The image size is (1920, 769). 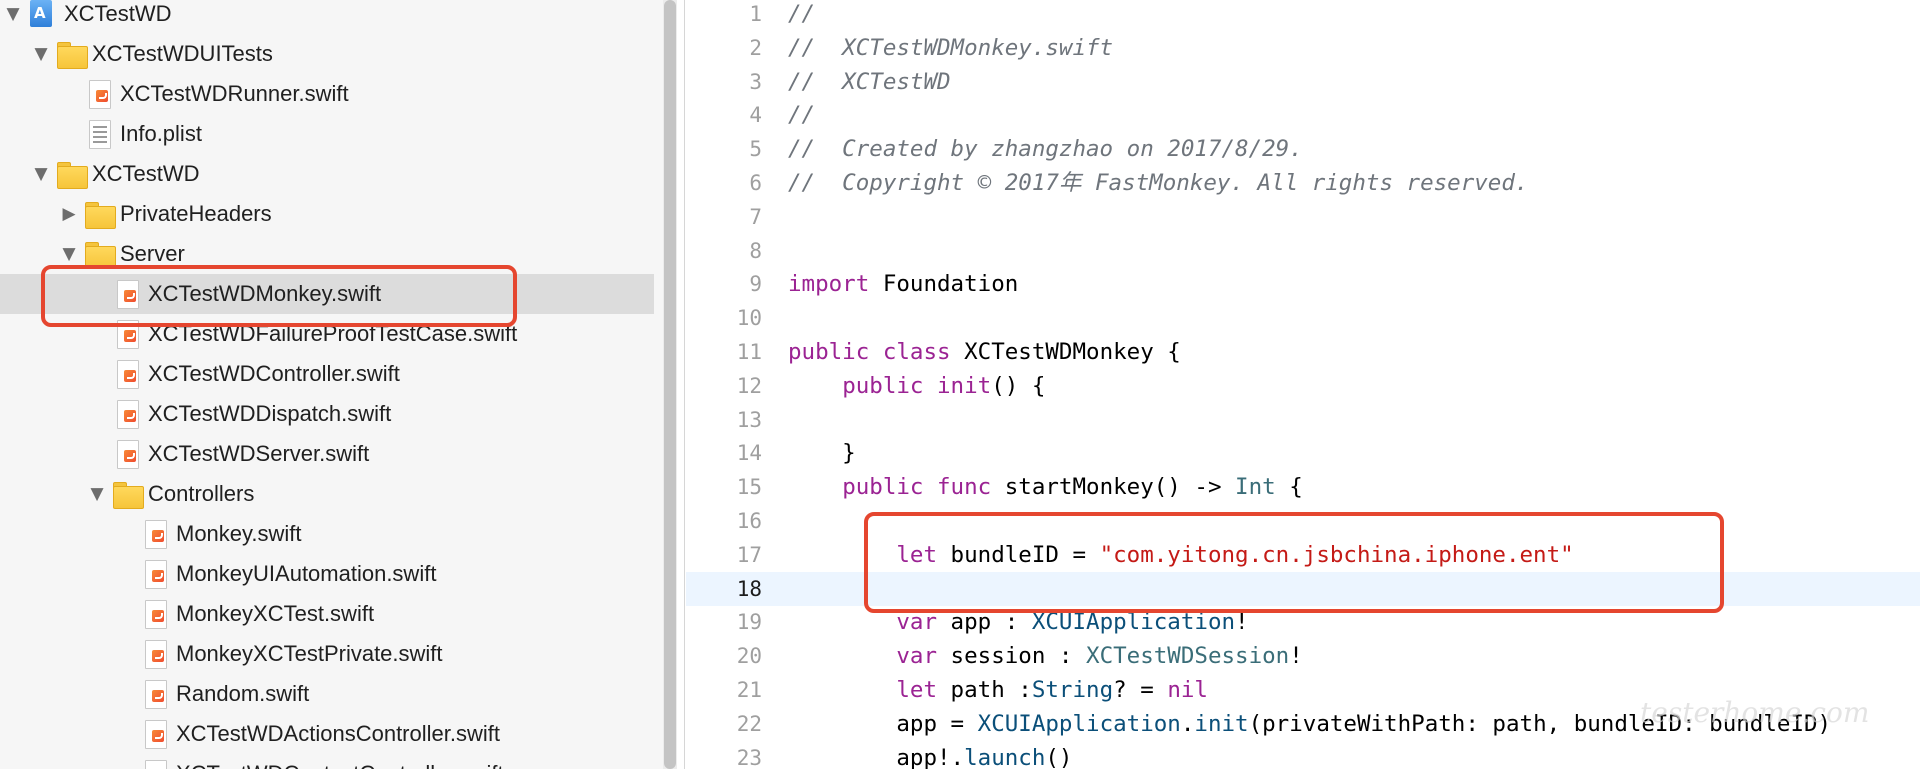 I want to click on line-number: 15, so click(x=749, y=487).